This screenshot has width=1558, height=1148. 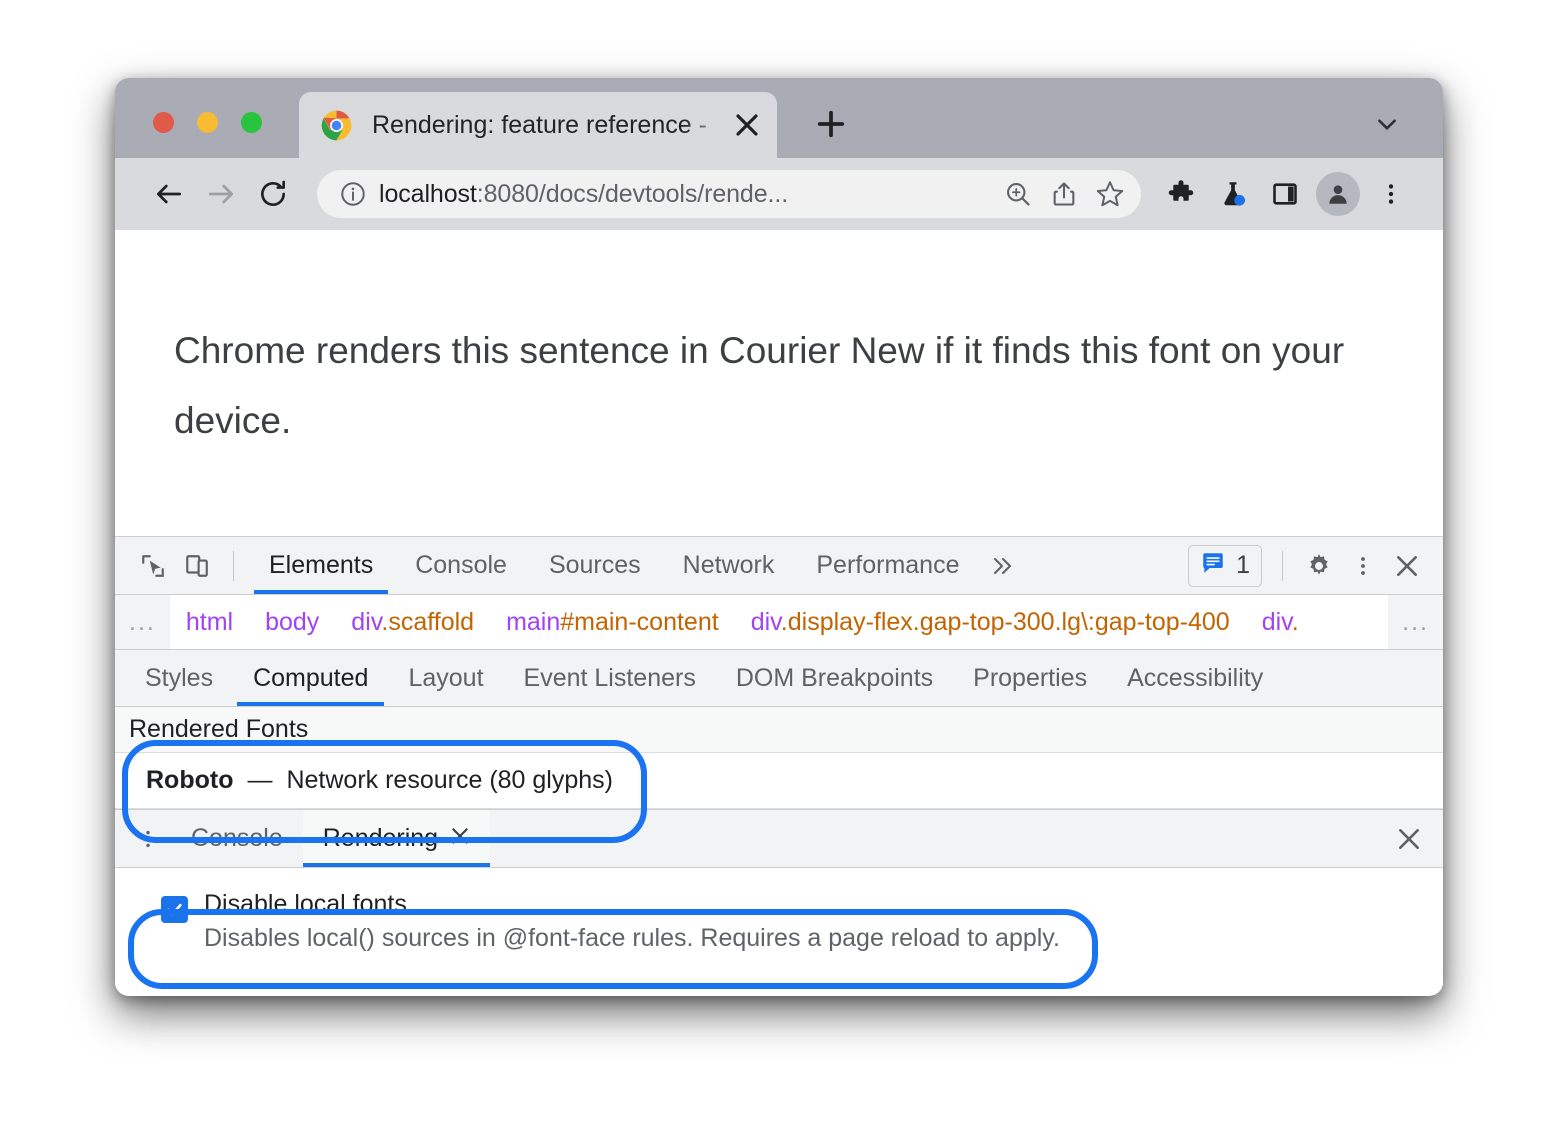 I want to click on issues-button: 1, so click(x=1225, y=565).